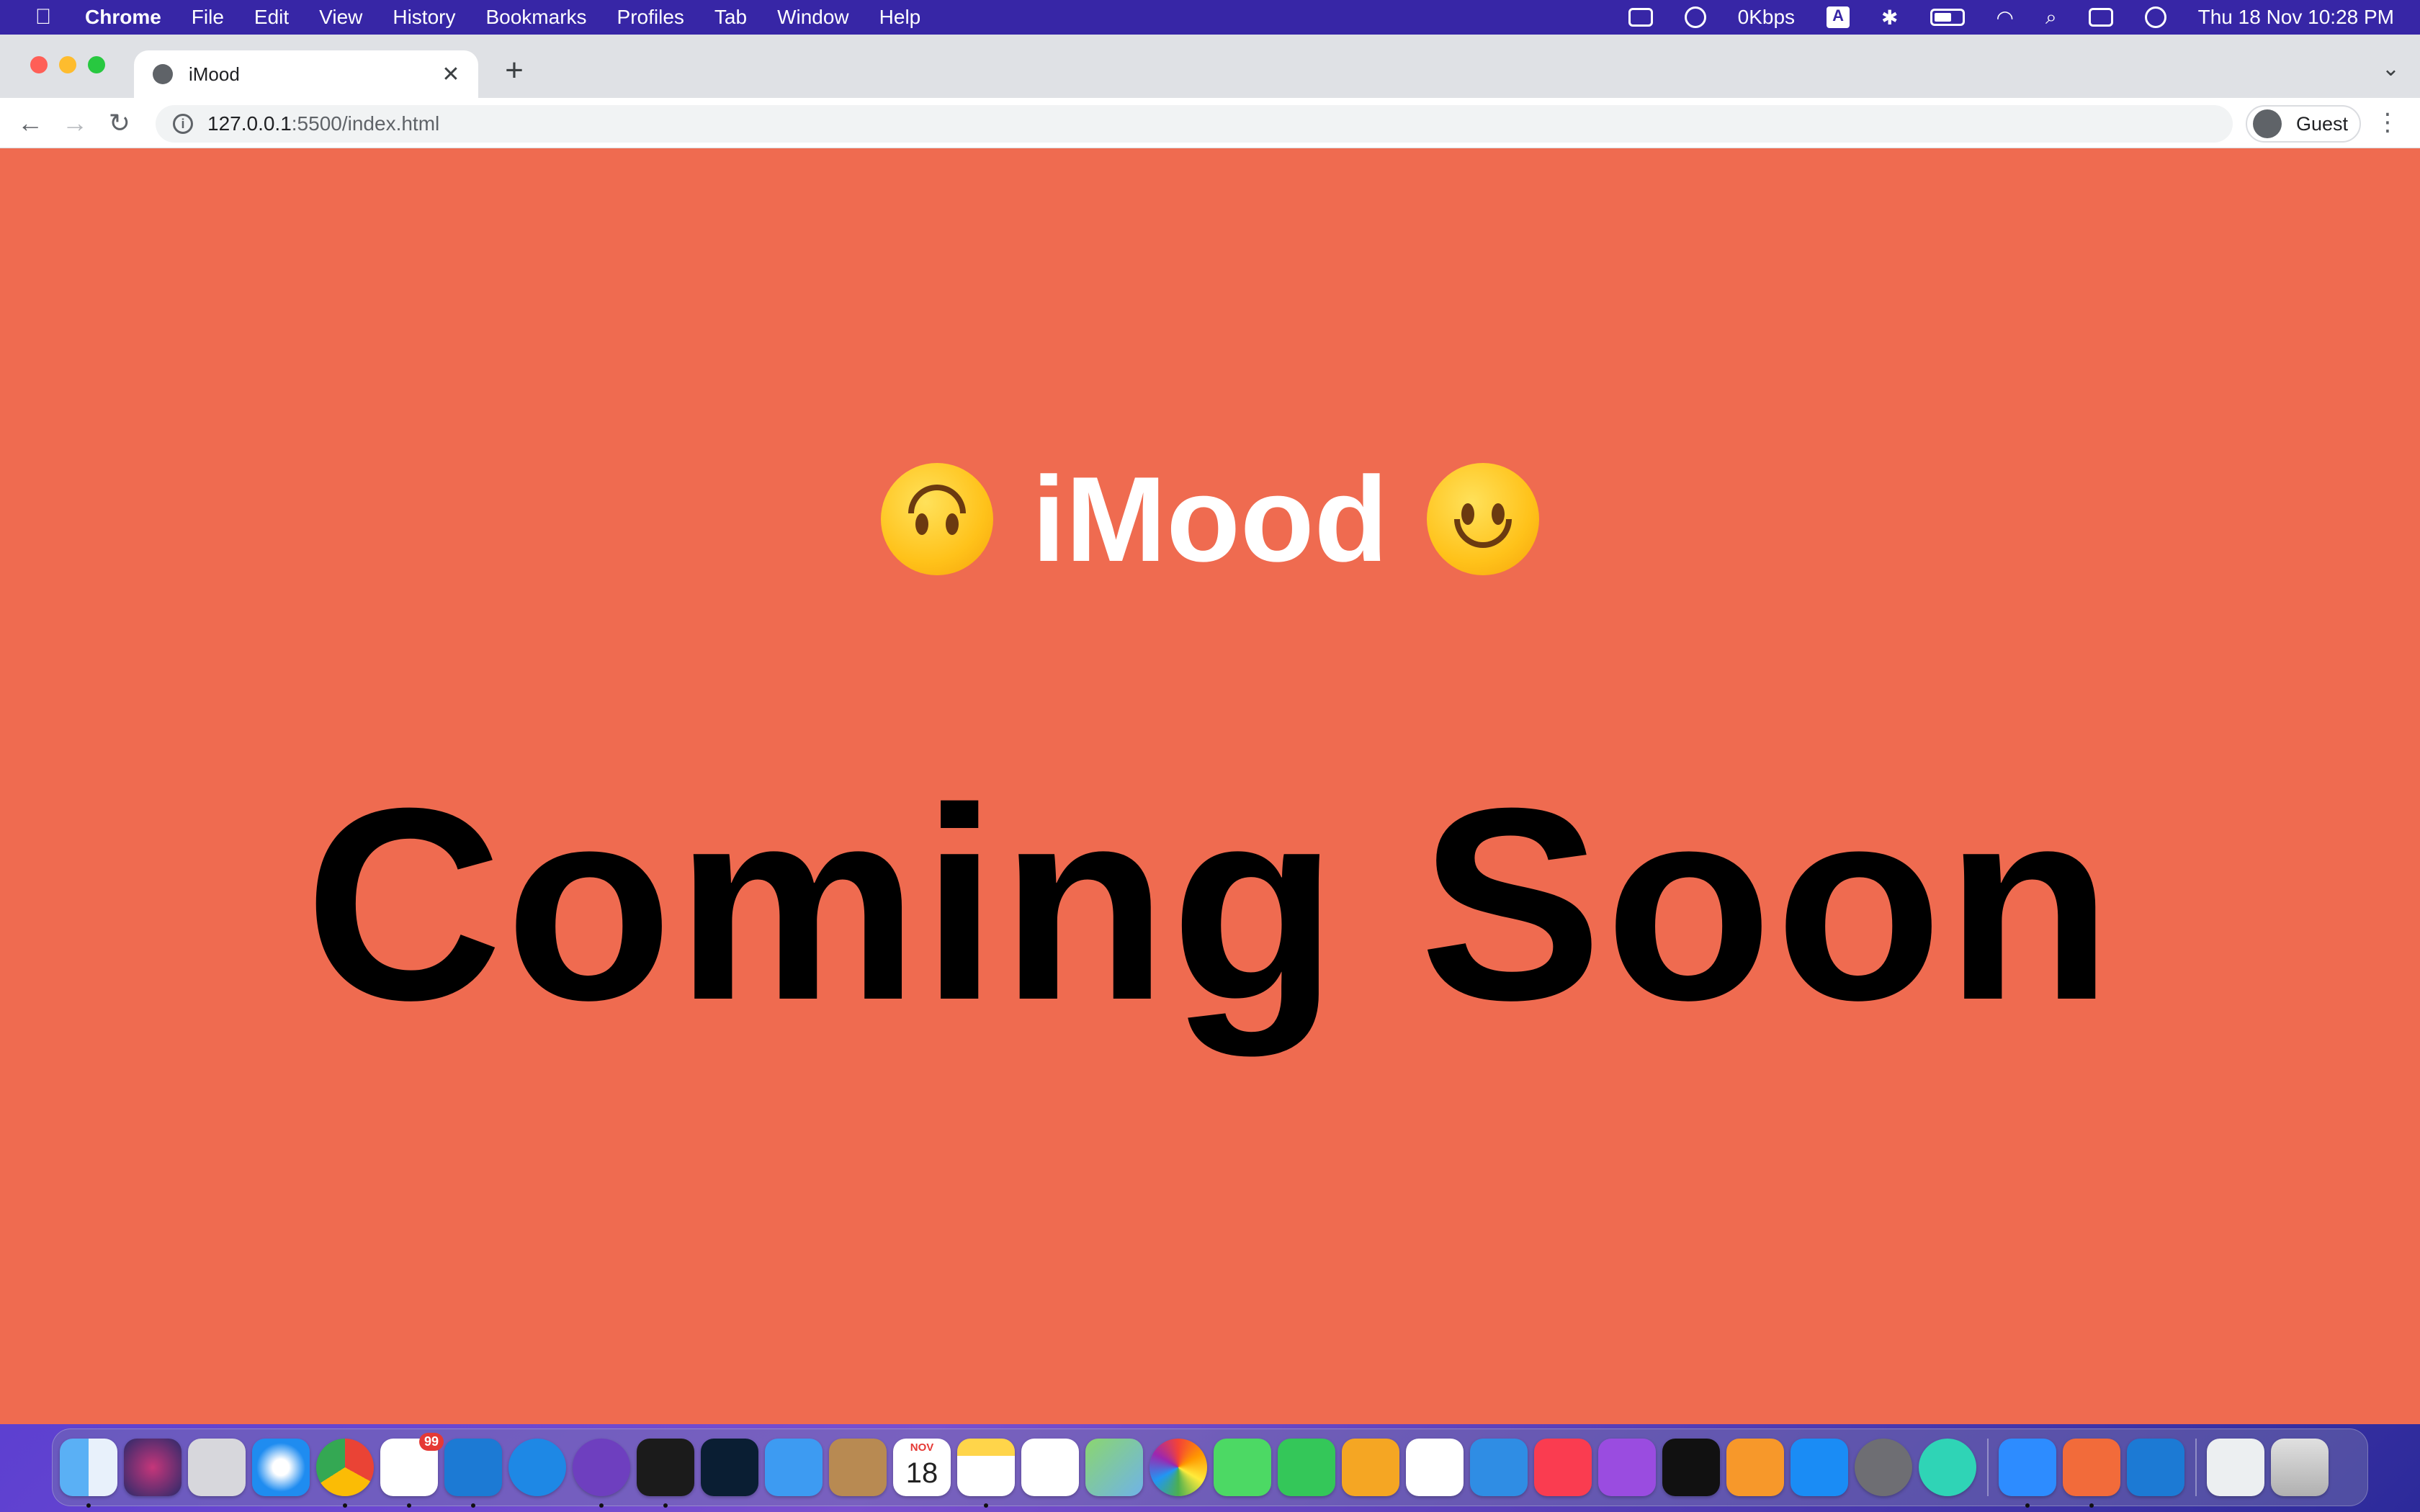  Describe the element at coordinates (345, 1473) in the screenshot. I see `chrome-icon` at that location.